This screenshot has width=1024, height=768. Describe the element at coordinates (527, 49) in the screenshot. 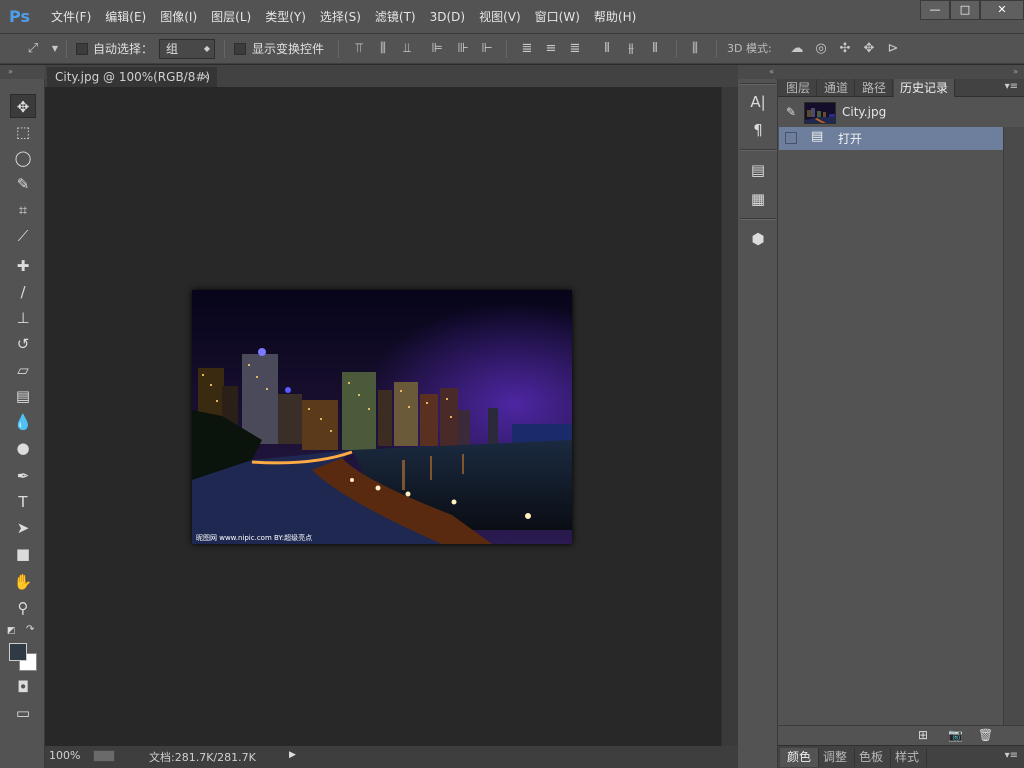

I see `distribute-top-icon: ≣` at that location.